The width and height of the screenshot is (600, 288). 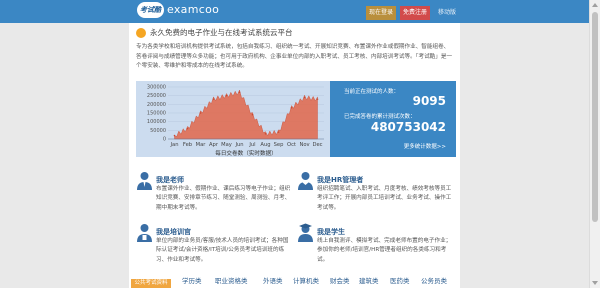 I want to click on chart-x-tick-label: Nov, so click(x=304, y=145).